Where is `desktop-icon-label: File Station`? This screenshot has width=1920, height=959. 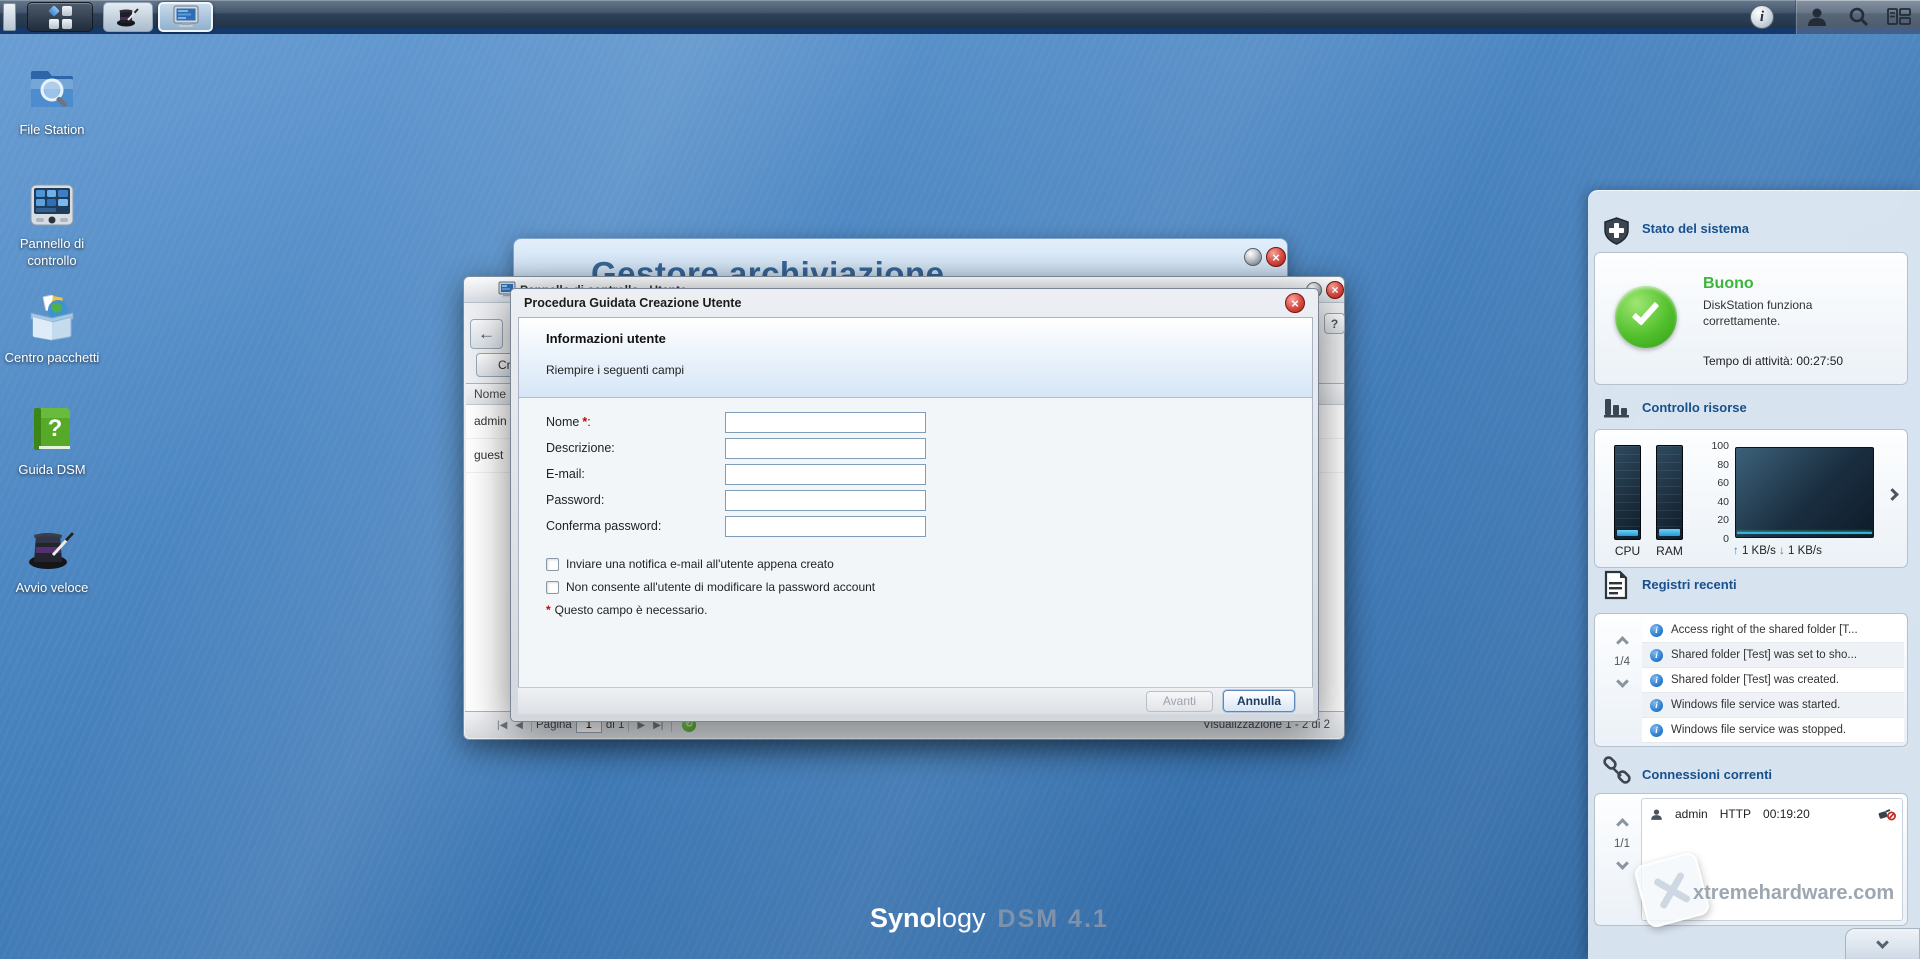
desktop-icon-label: File Station is located at coordinates (52, 129).